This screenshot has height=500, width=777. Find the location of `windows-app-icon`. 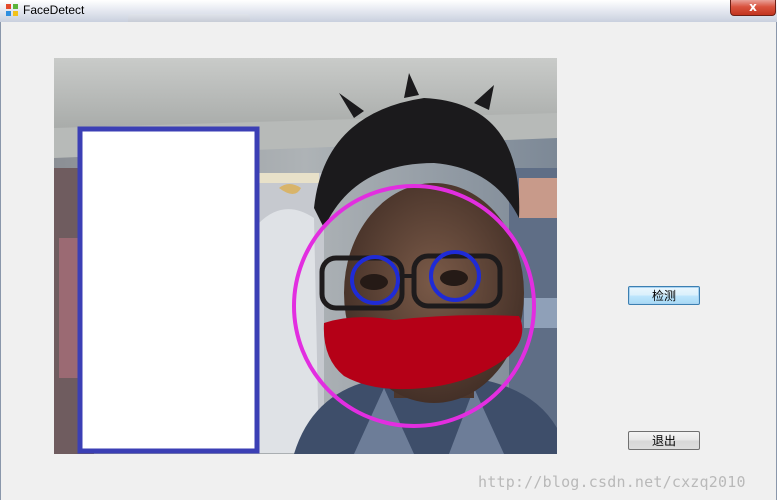

windows-app-icon is located at coordinates (12, 10).